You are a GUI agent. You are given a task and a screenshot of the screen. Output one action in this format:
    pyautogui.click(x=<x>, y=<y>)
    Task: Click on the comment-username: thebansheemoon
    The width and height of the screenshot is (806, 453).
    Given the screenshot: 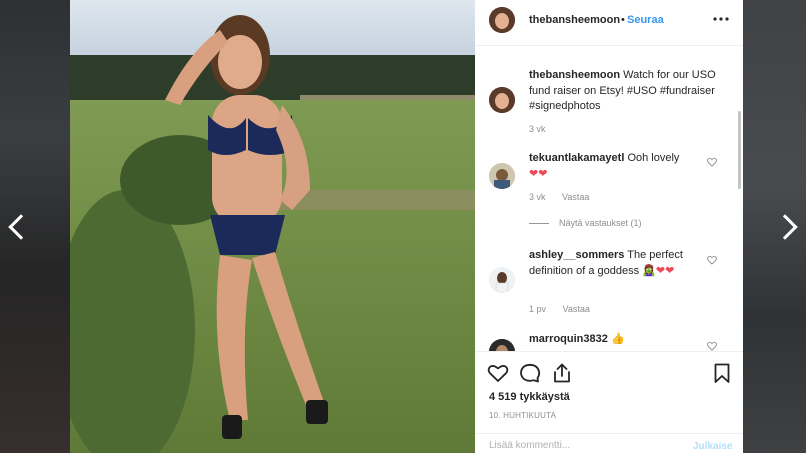 What is the action you would take?
    pyautogui.click(x=574, y=75)
    